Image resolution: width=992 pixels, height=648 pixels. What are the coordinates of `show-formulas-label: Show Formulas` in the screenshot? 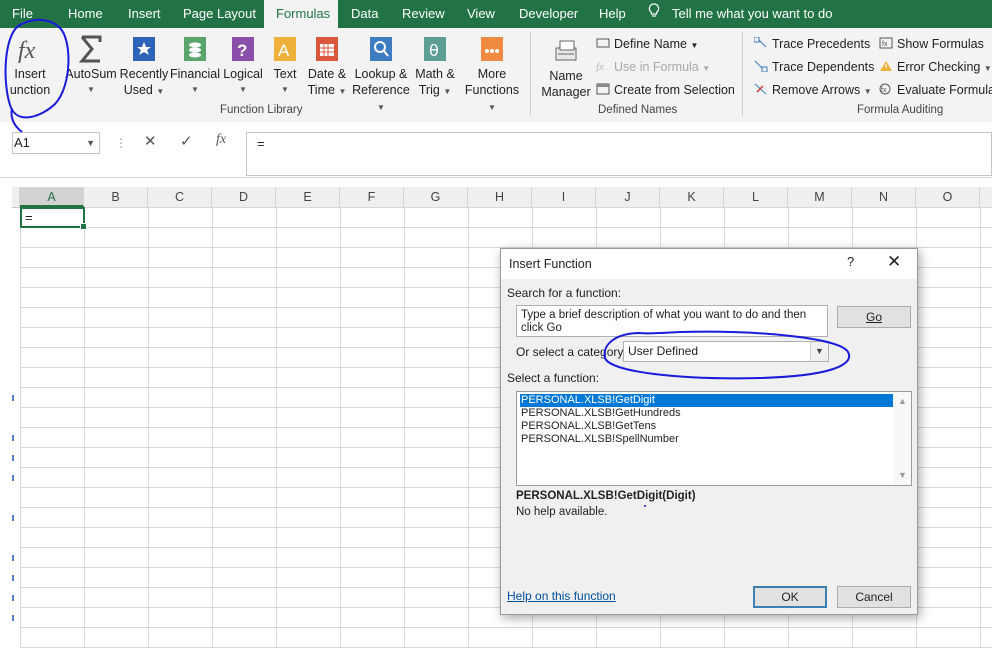 It's located at (940, 44).